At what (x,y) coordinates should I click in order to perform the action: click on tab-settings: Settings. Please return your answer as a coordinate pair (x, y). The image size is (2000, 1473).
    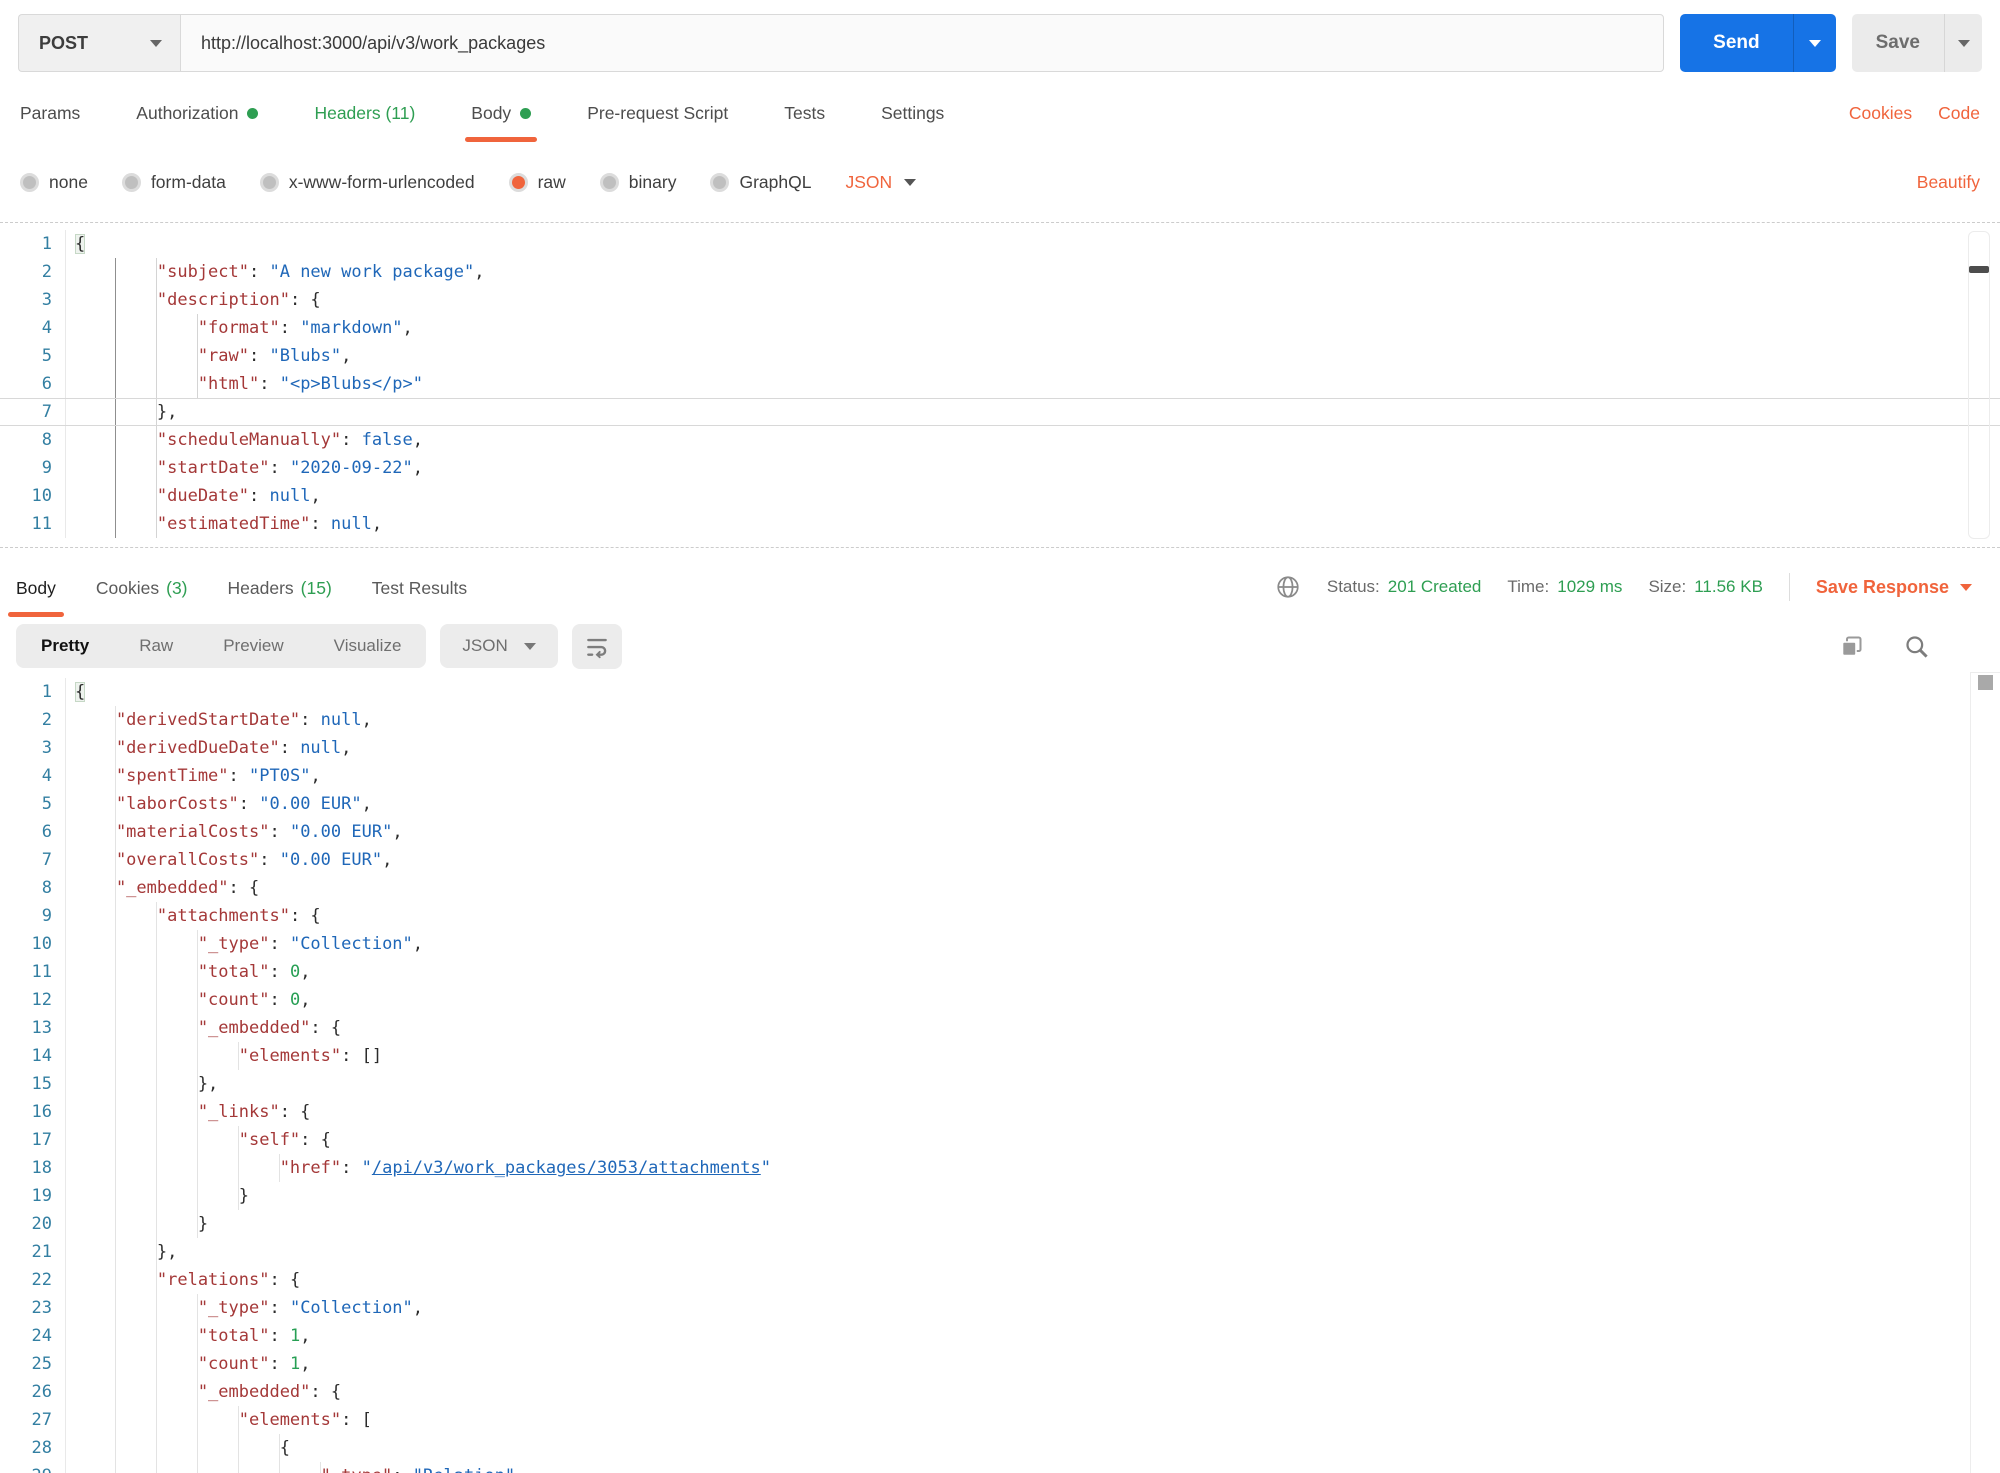
    Looking at the image, I should click on (912, 122).